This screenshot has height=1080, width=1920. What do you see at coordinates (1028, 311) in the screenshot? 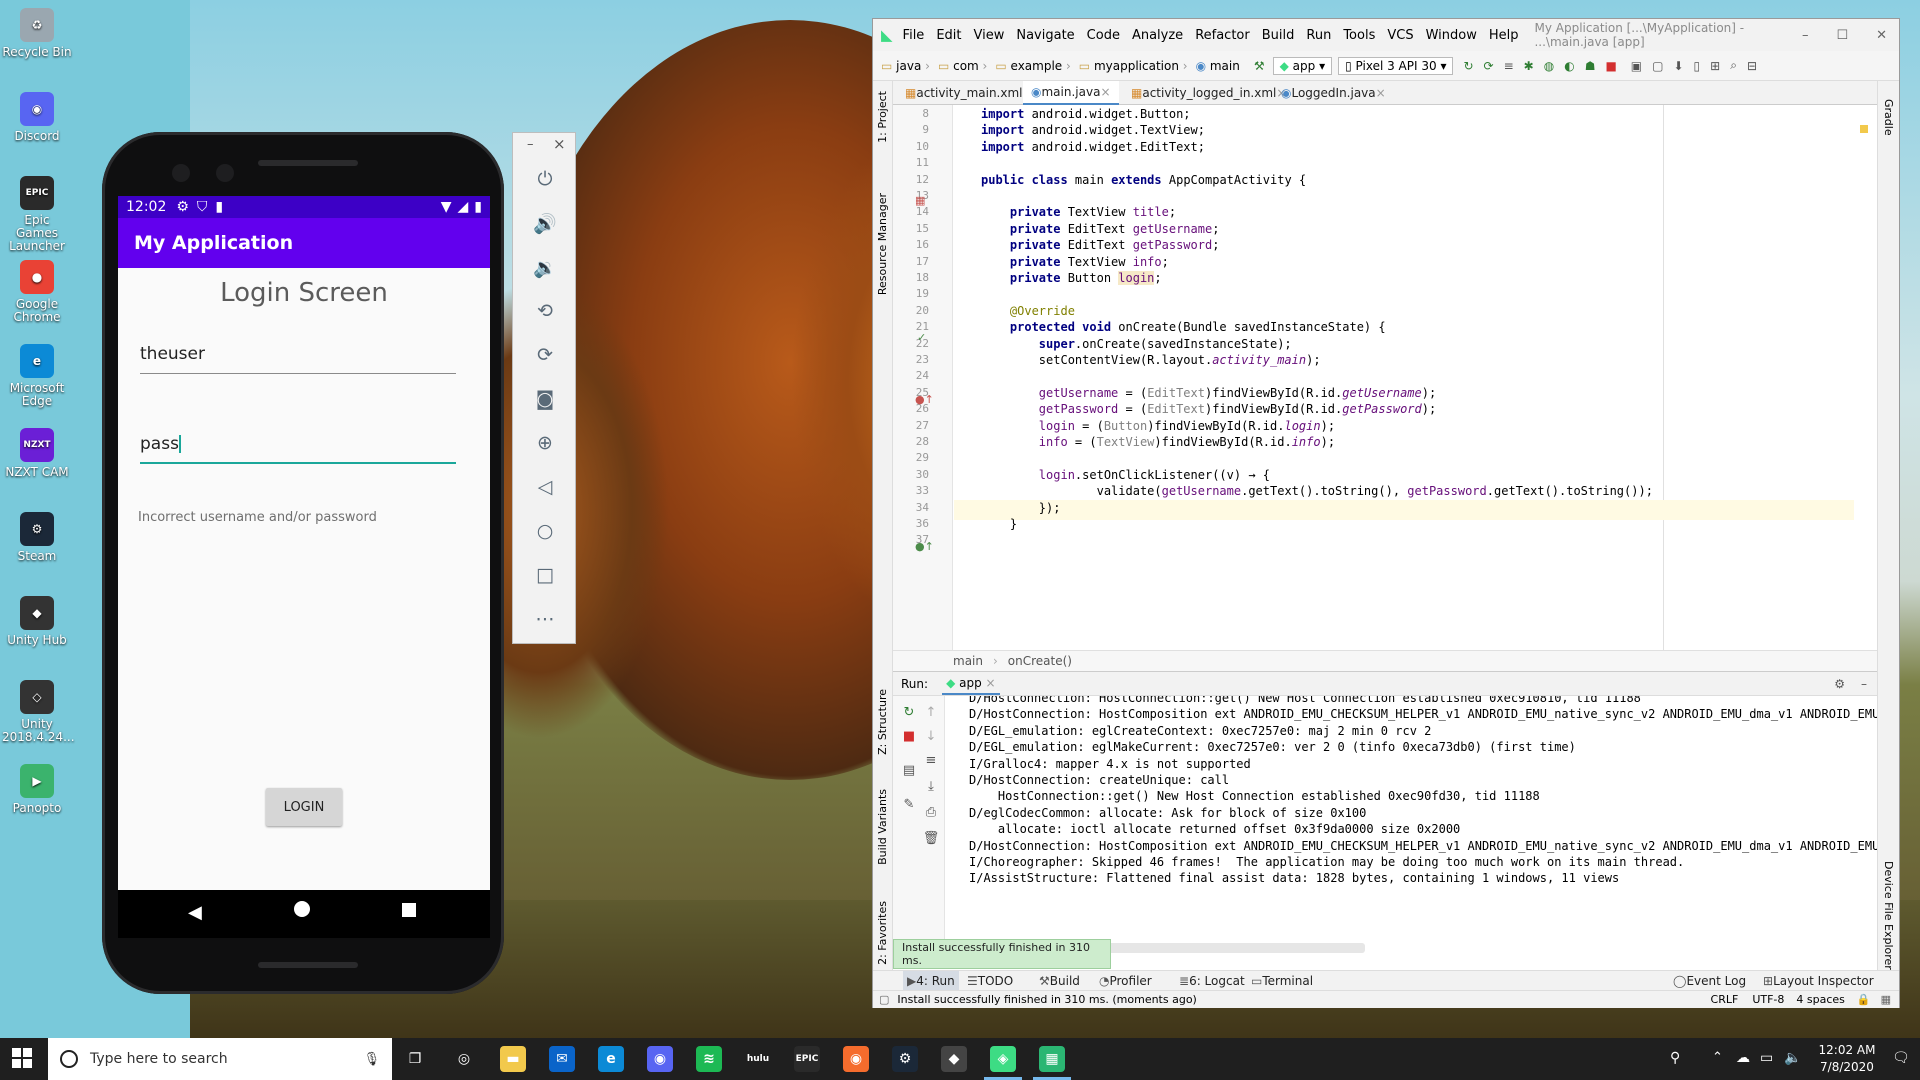
I see `code-line: @Override` at bounding box center [1028, 311].